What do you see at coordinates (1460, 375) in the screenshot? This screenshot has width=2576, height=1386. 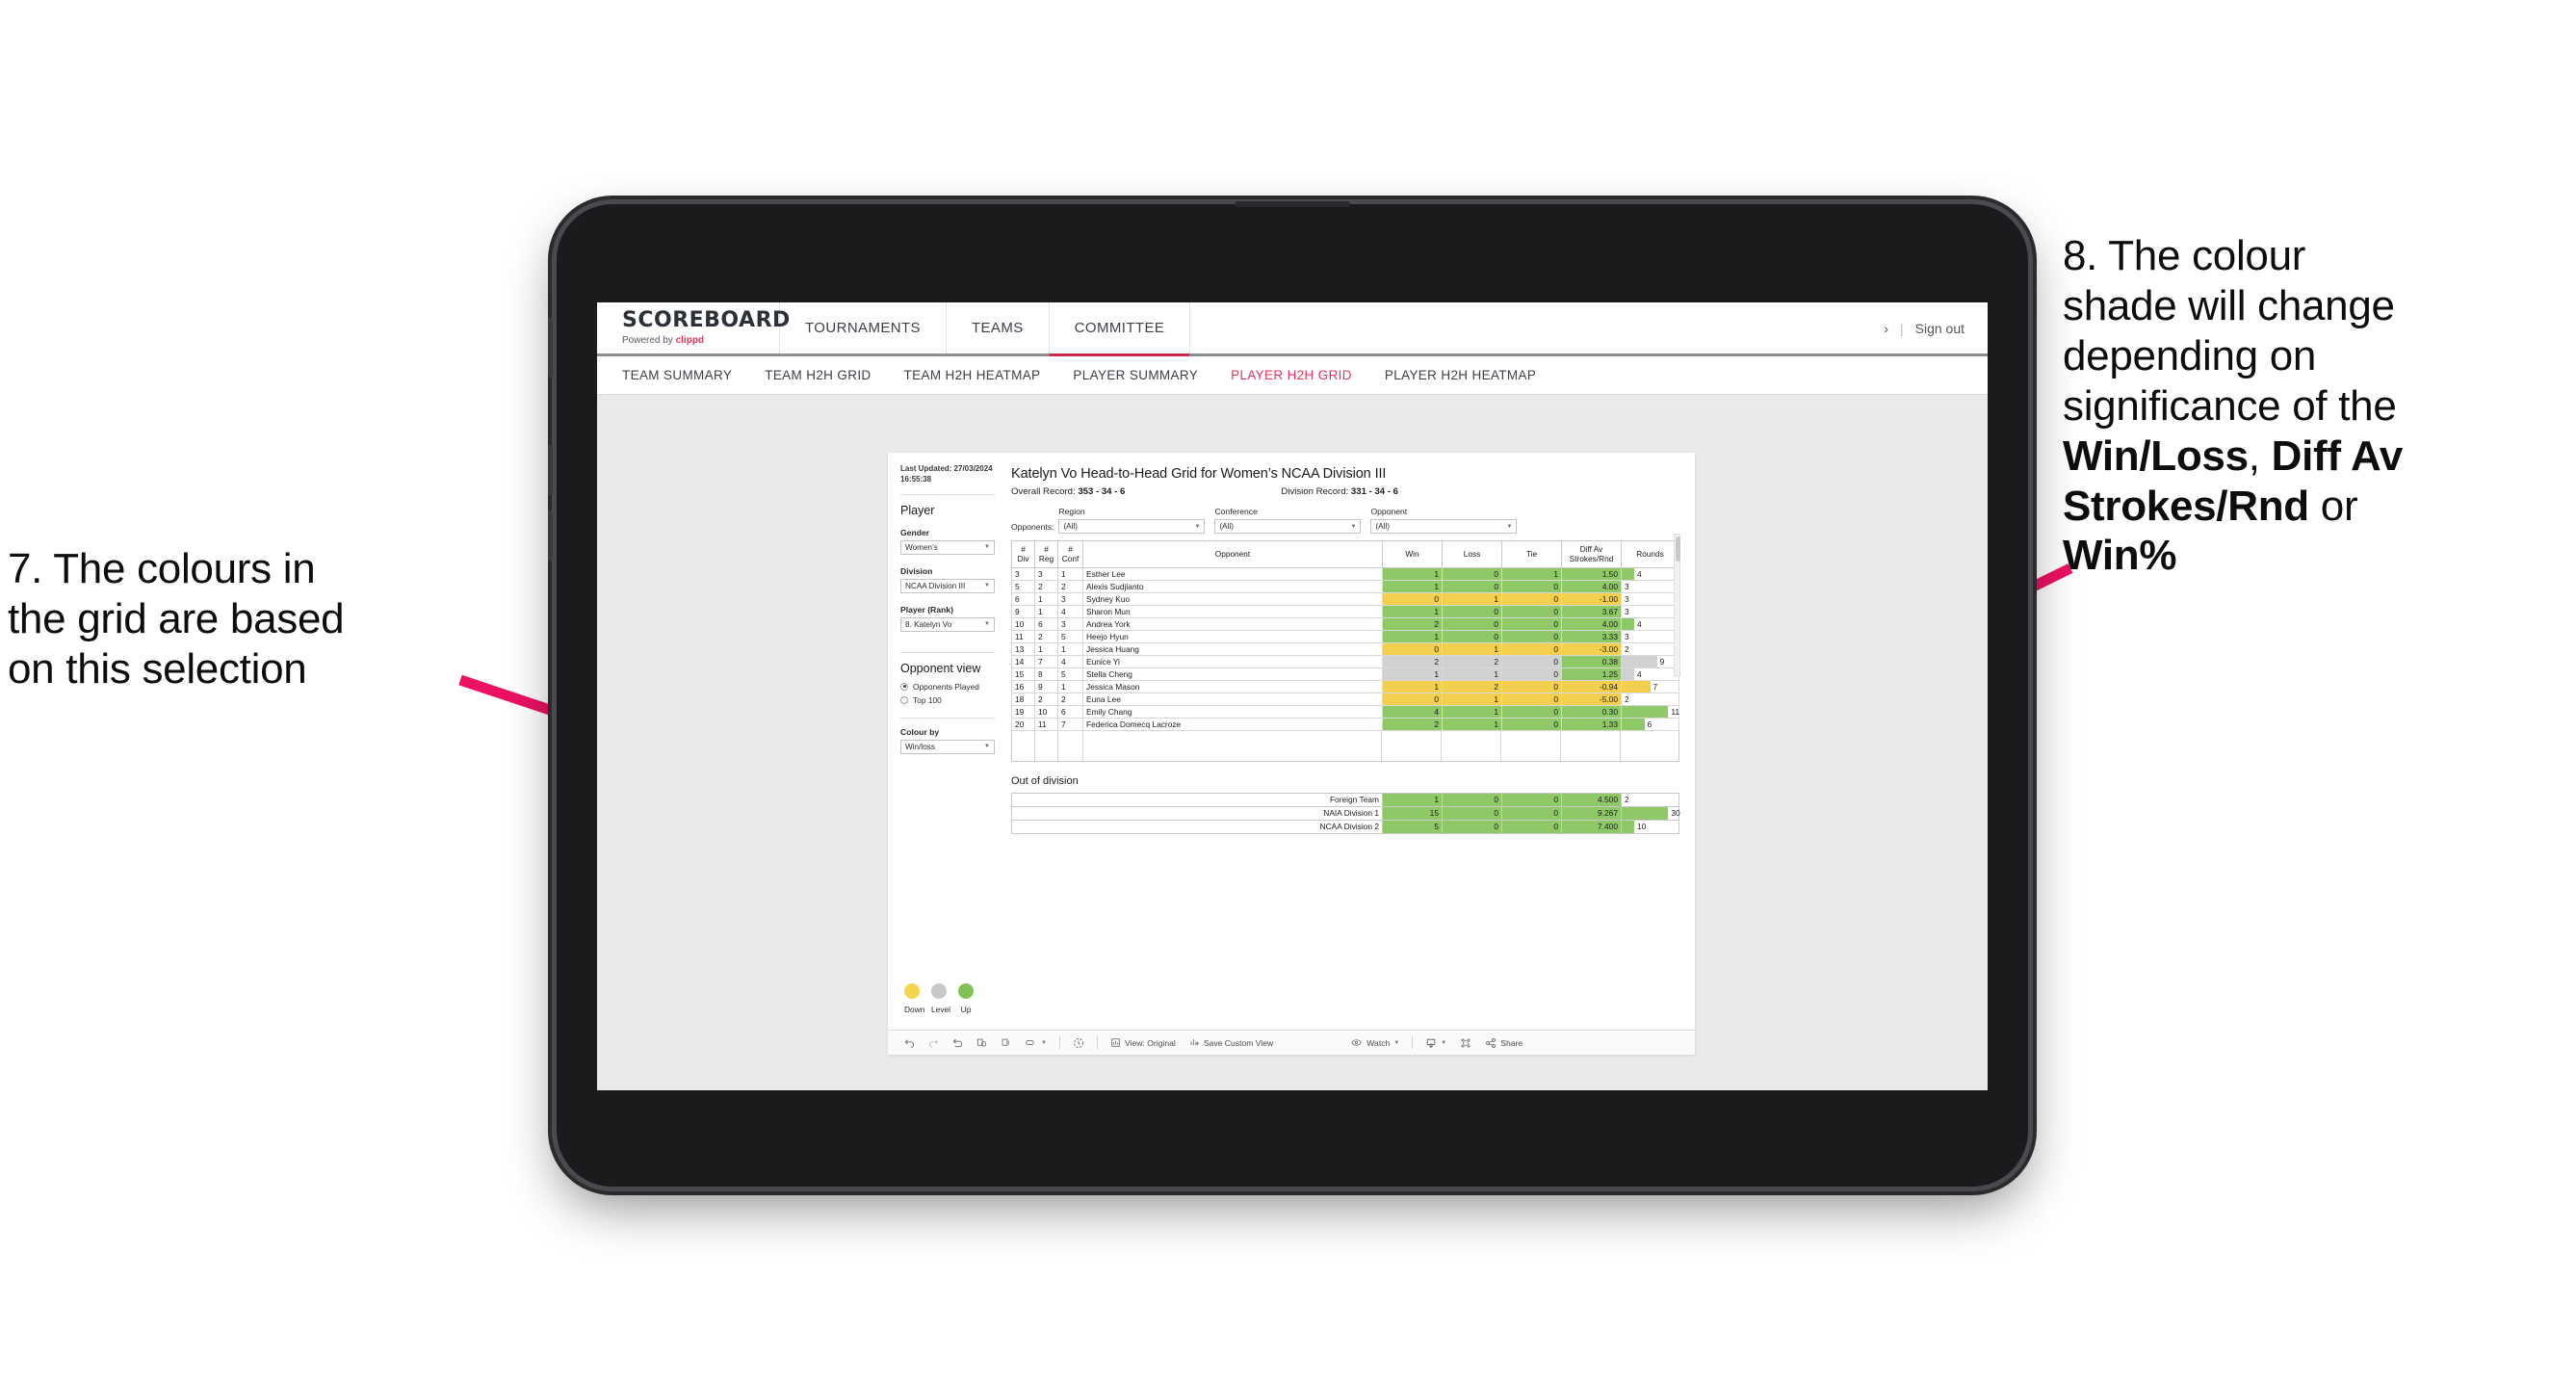 I see `subnav-item-player-h2h-heatmap: PLAYER H2H HEATMAP` at bounding box center [1460, 375].